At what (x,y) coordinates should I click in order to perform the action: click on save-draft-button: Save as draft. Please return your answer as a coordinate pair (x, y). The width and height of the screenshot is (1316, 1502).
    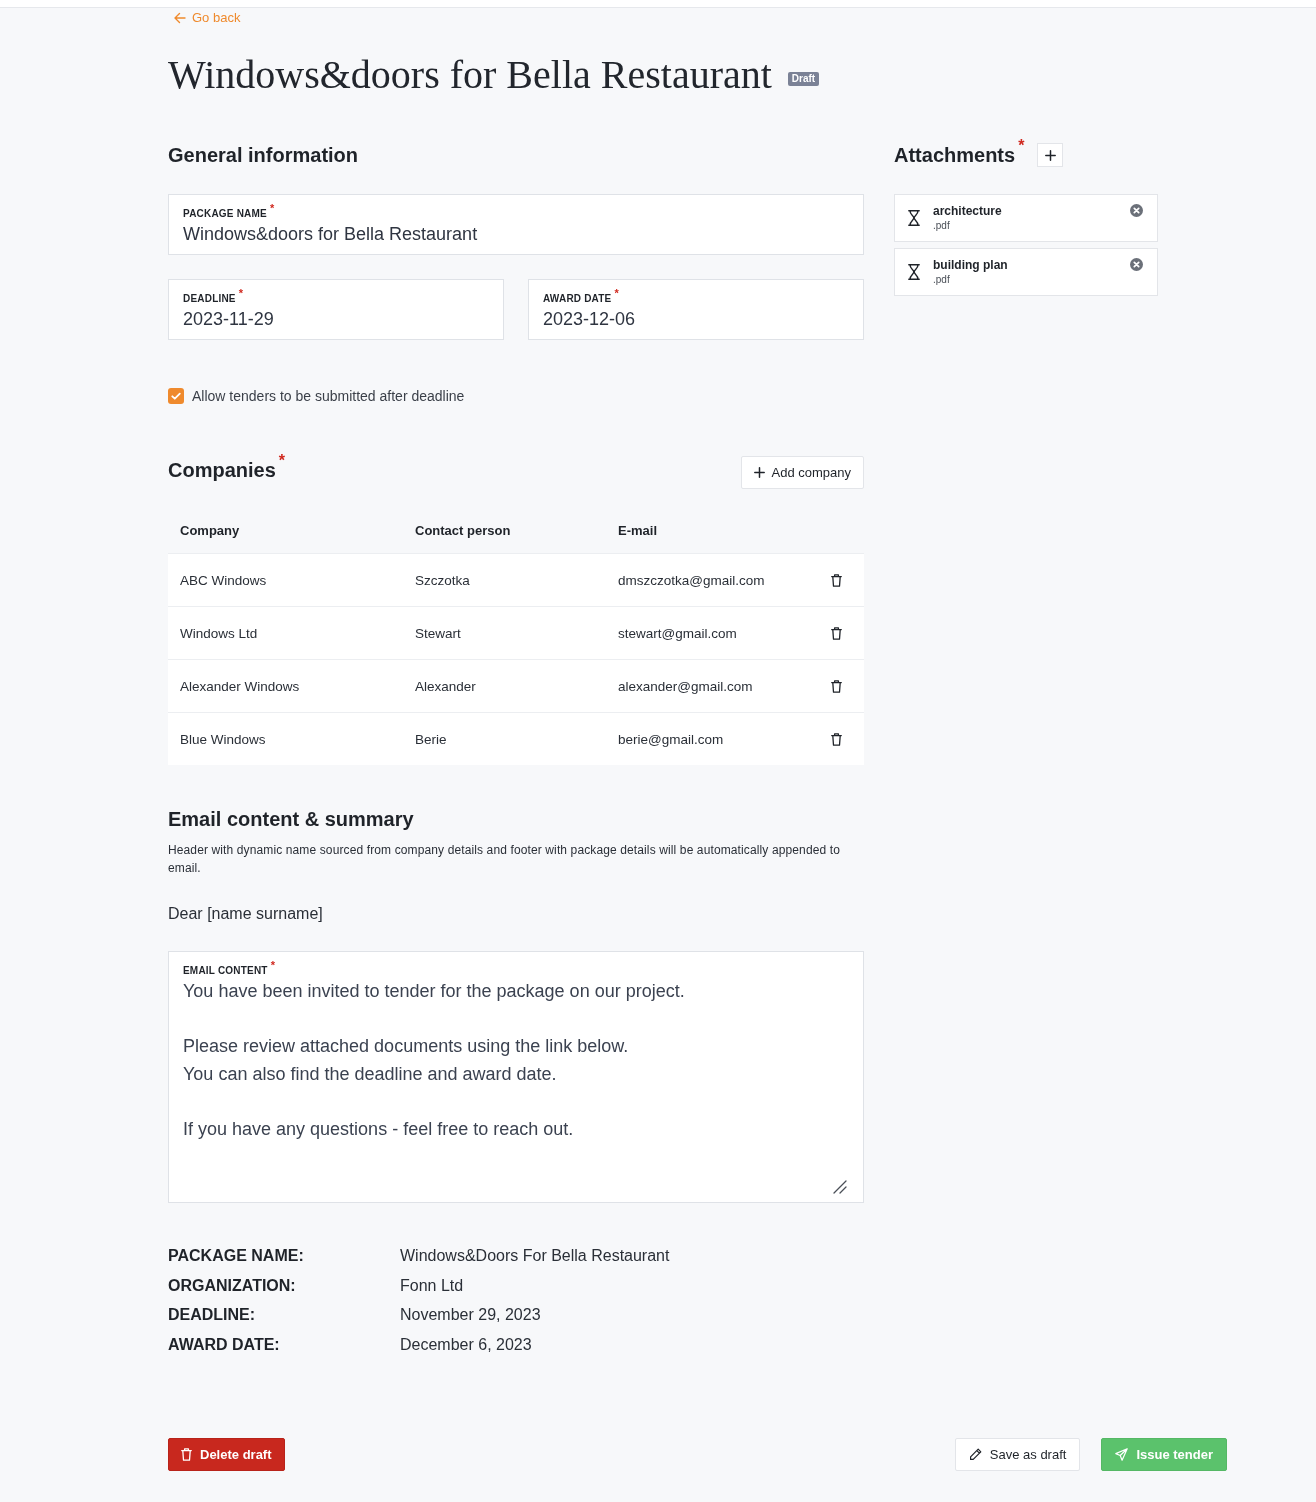
    Looking at the image, I should click on (1017, 1454).